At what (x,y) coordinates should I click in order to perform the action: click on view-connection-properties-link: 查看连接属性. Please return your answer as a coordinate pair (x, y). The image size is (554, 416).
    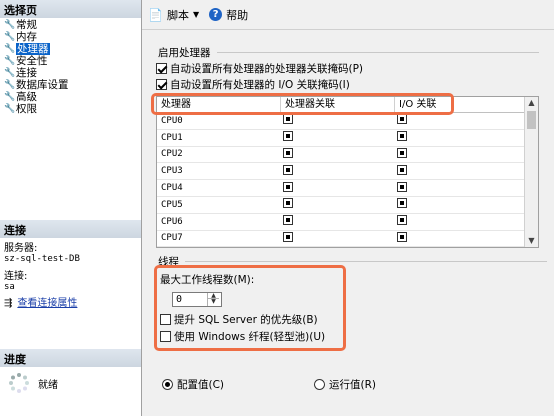
    Looking at the image, I should click on (47, 303).